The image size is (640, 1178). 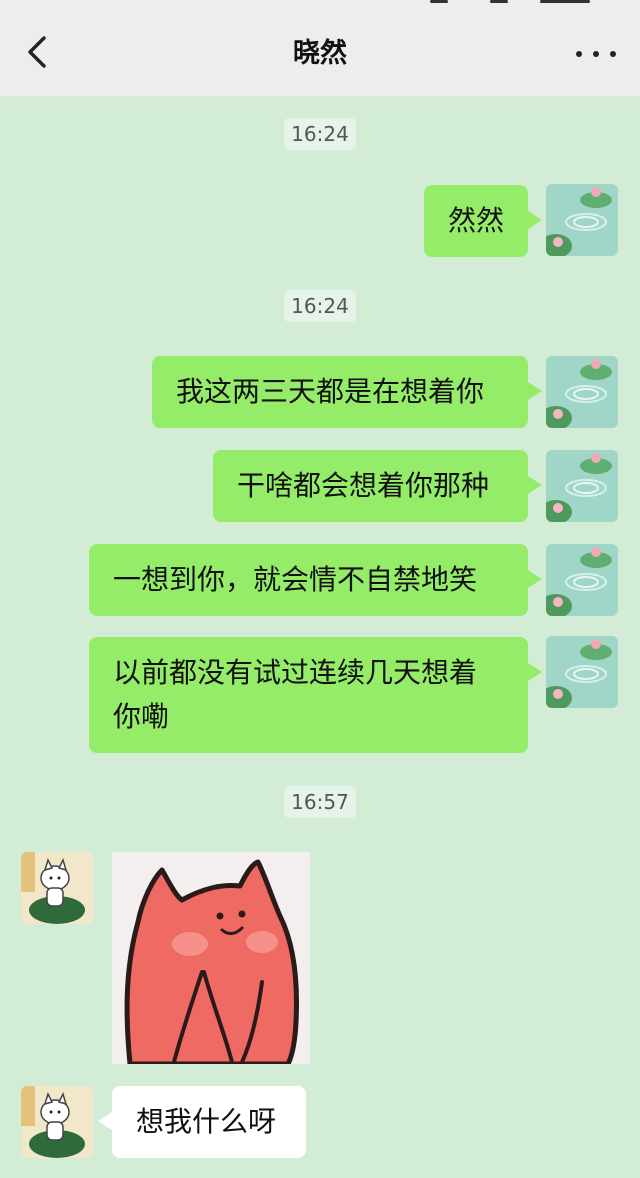 I want to click on status-bar, so click(x=320, y=4).